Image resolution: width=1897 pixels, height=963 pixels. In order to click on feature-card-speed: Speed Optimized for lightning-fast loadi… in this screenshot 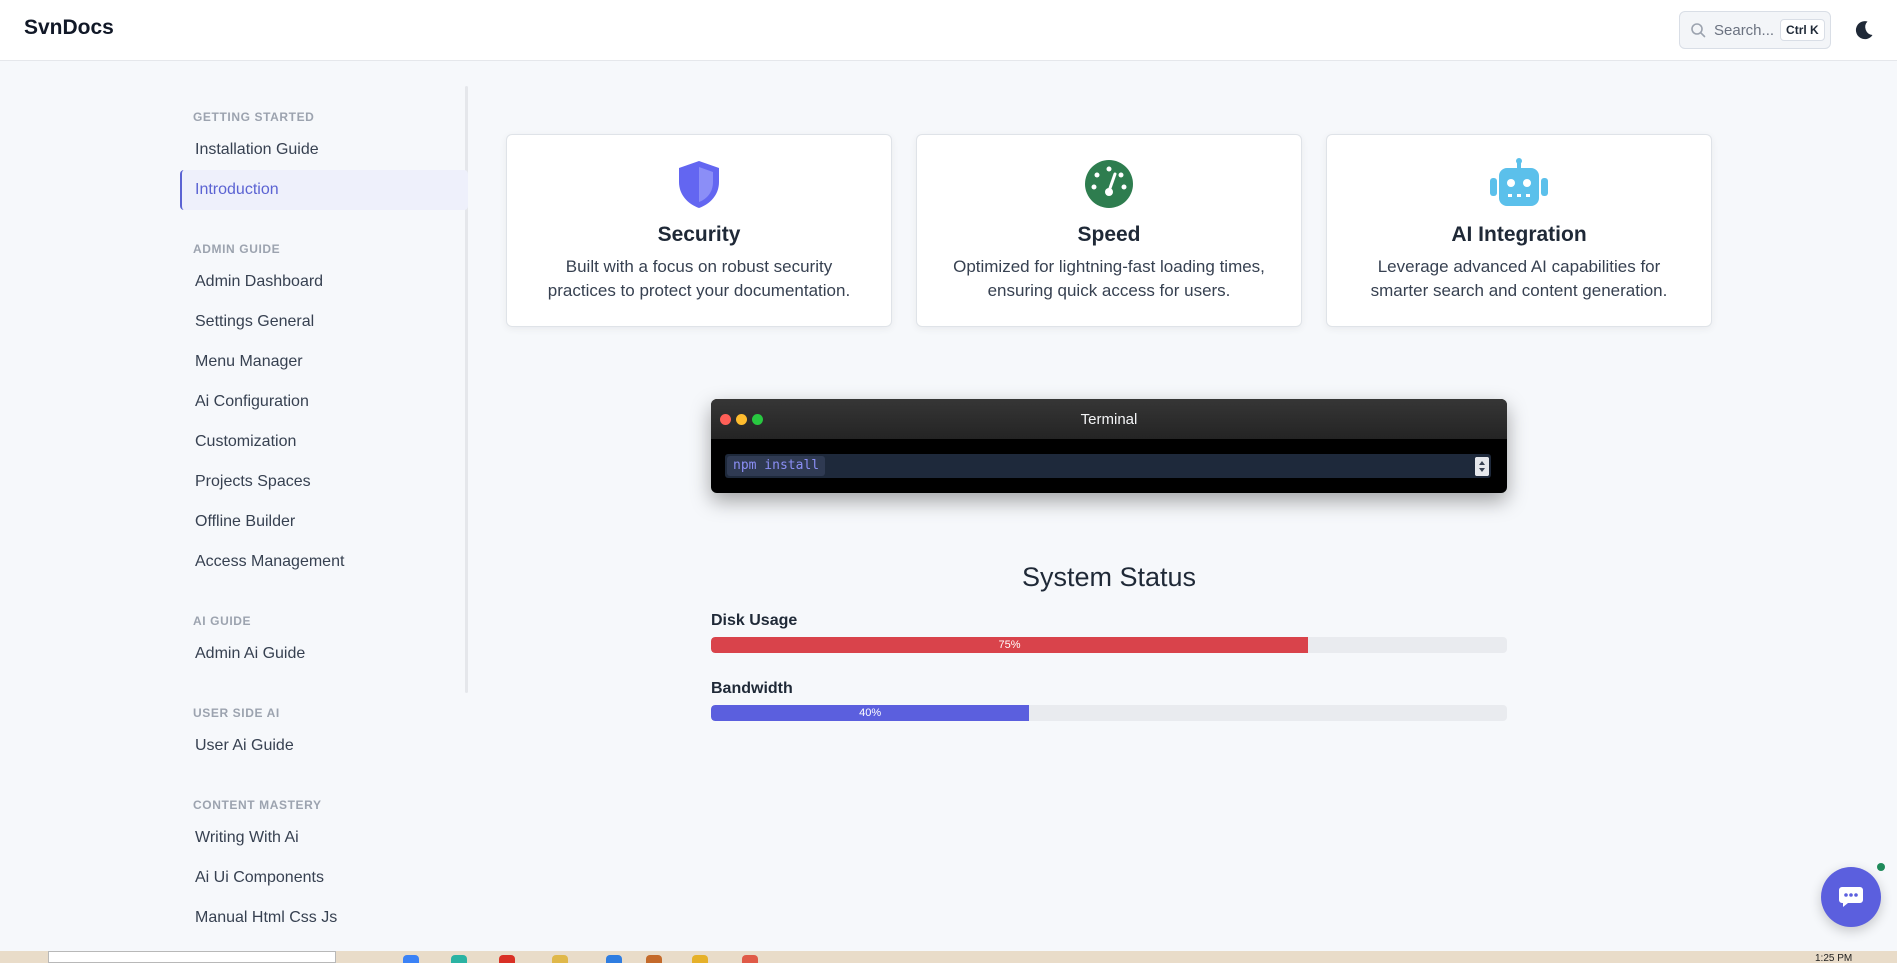, I will do `click(1109, 230)`.